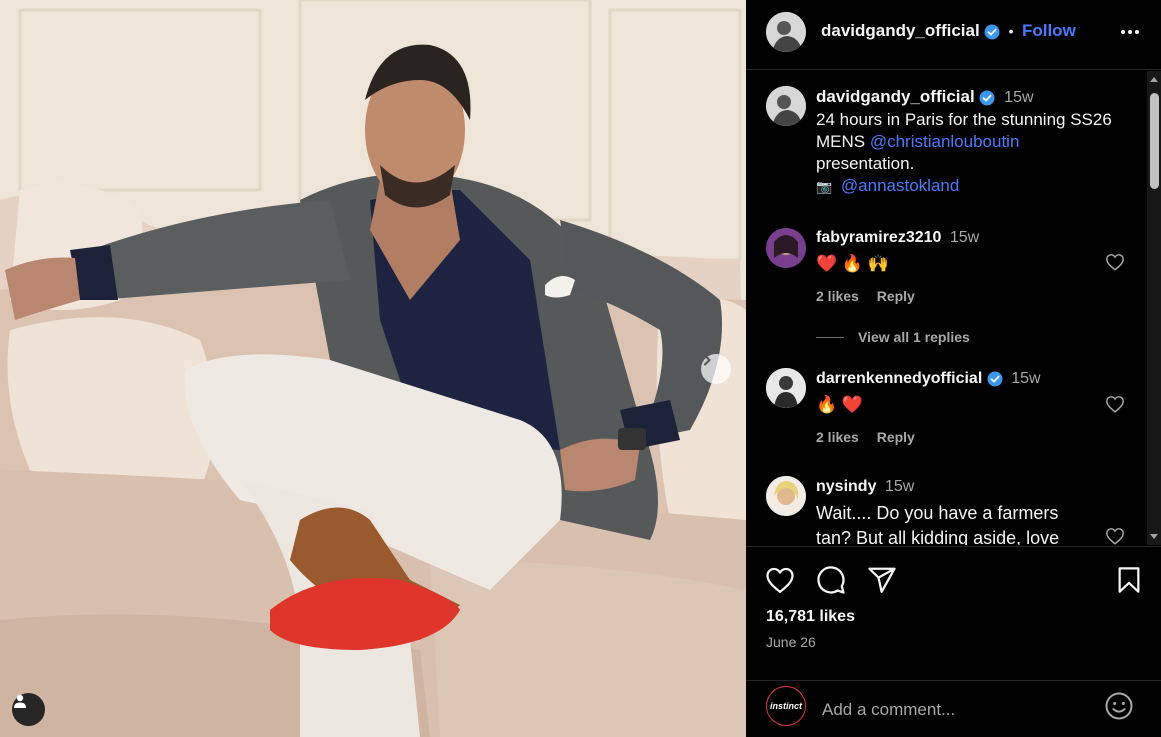 The image size is (1161, 737). Describe the element at coordinates (945, 141) in the screenshot. I see `mention-link: @christianlouboutin` at that location.